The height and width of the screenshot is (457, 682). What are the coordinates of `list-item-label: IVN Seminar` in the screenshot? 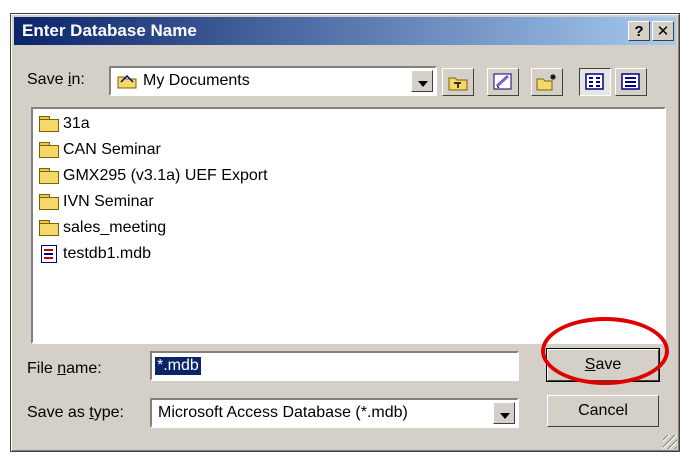 It's located at (108, 201).